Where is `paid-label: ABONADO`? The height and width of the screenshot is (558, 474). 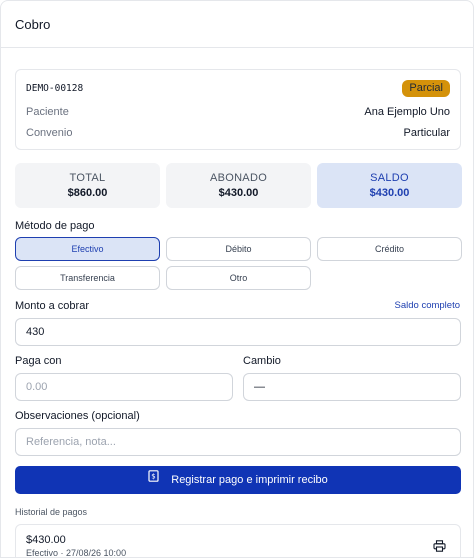 paid-label: ABONADO is located at coordinates (238, 178).